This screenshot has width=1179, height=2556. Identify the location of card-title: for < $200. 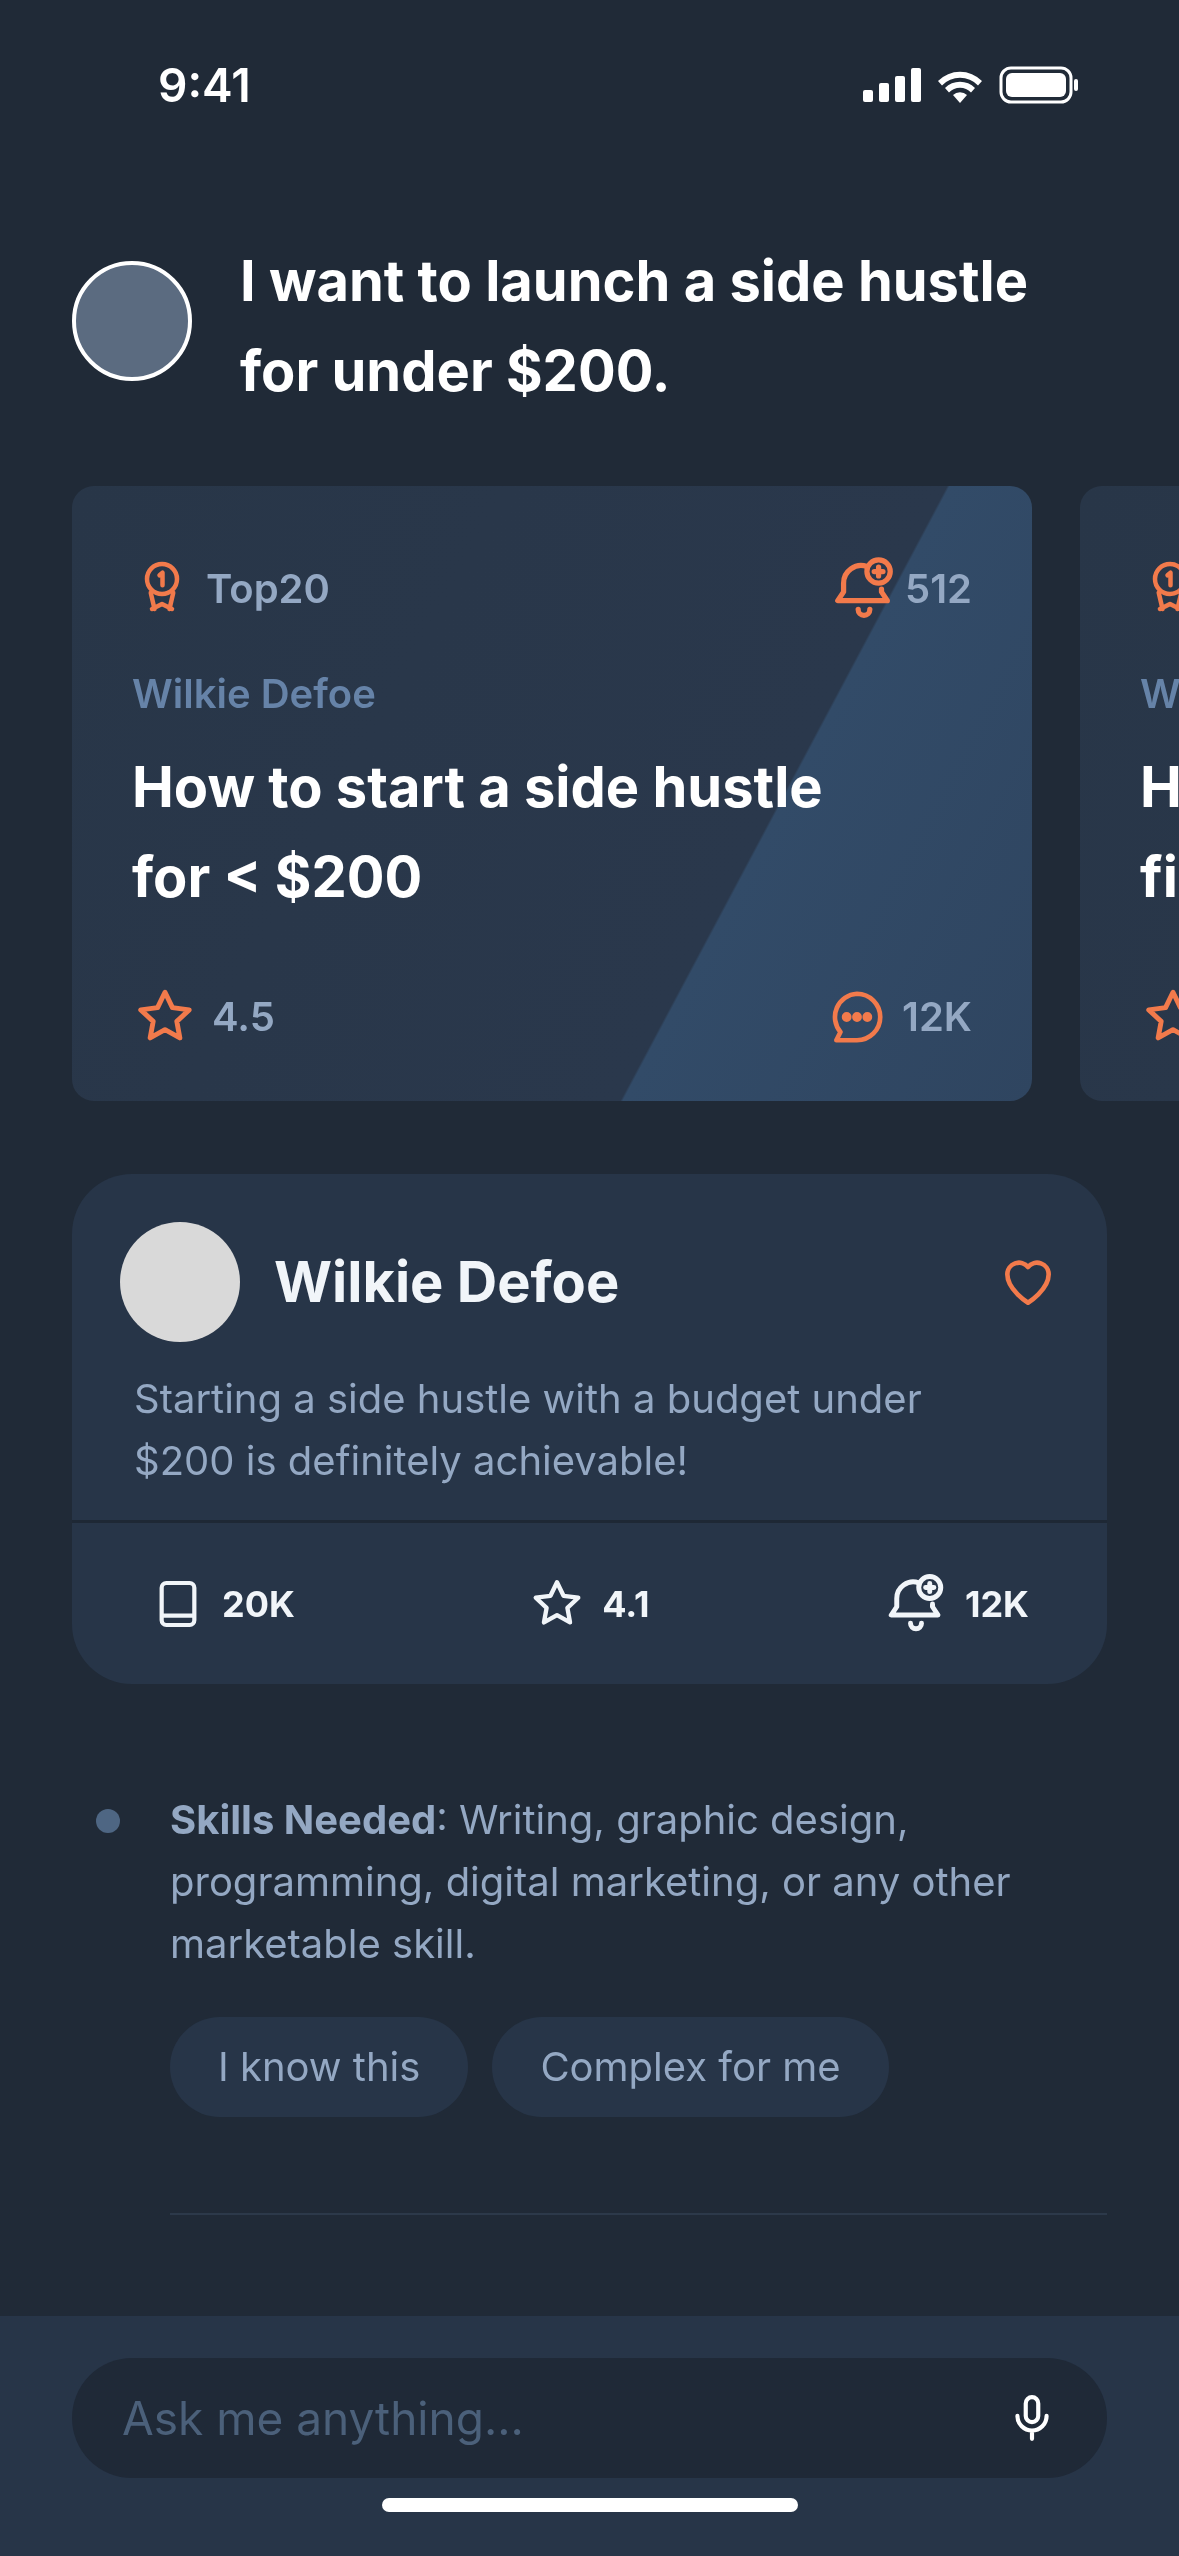
(277, 877).